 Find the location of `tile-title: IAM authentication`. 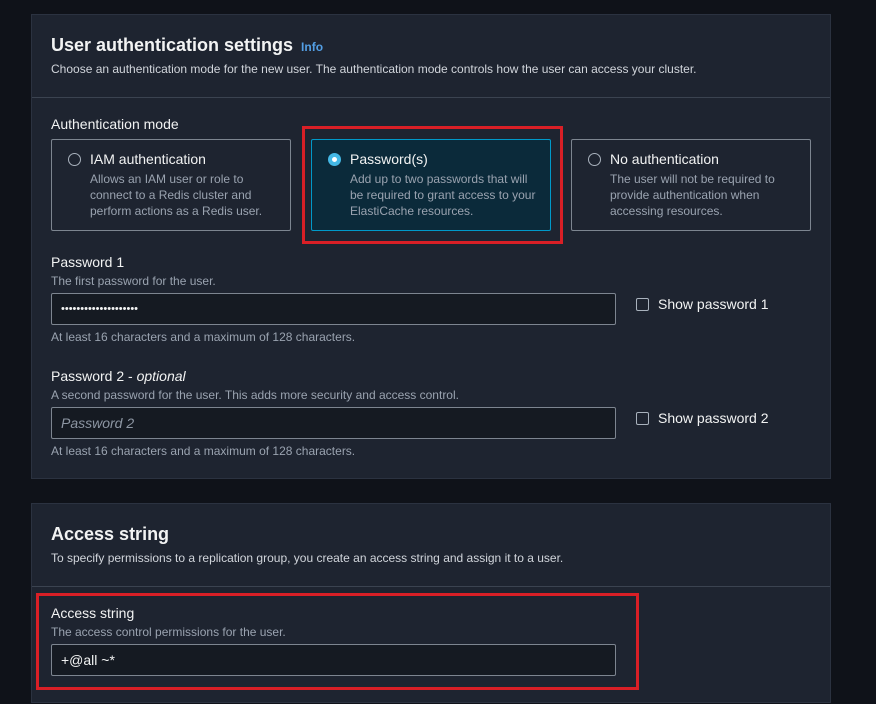

tile-title: IAM authentication is located at coordinates (148, 159).